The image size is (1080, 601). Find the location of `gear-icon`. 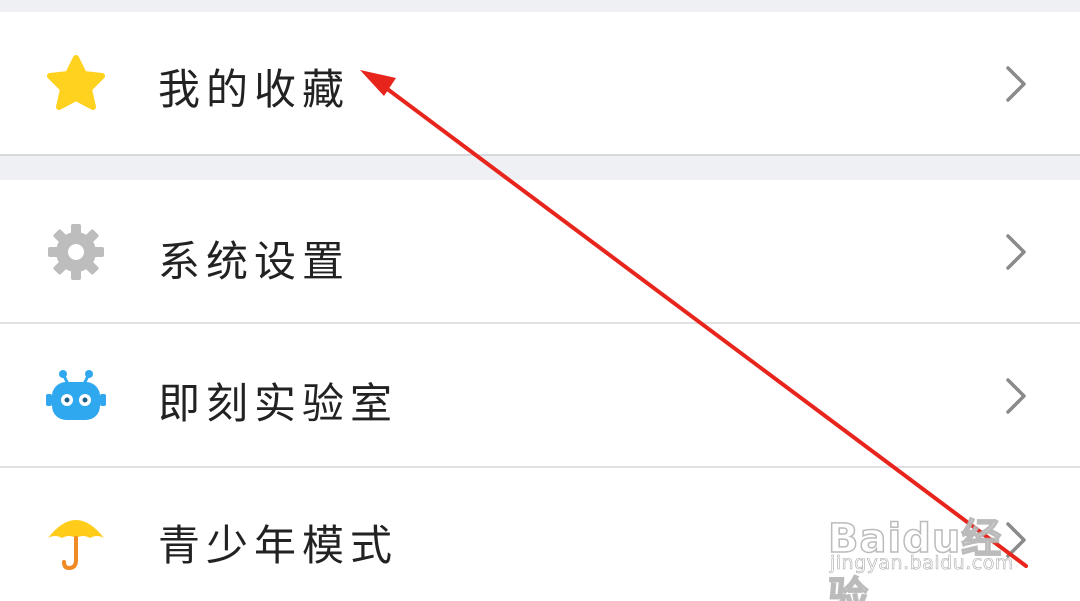

gear-icon is located at coordinates (76, 252).